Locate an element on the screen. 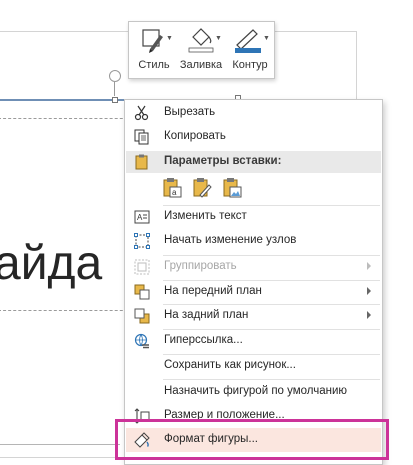  style-button: ▼ Стиль is located at coordinates (154, 50).